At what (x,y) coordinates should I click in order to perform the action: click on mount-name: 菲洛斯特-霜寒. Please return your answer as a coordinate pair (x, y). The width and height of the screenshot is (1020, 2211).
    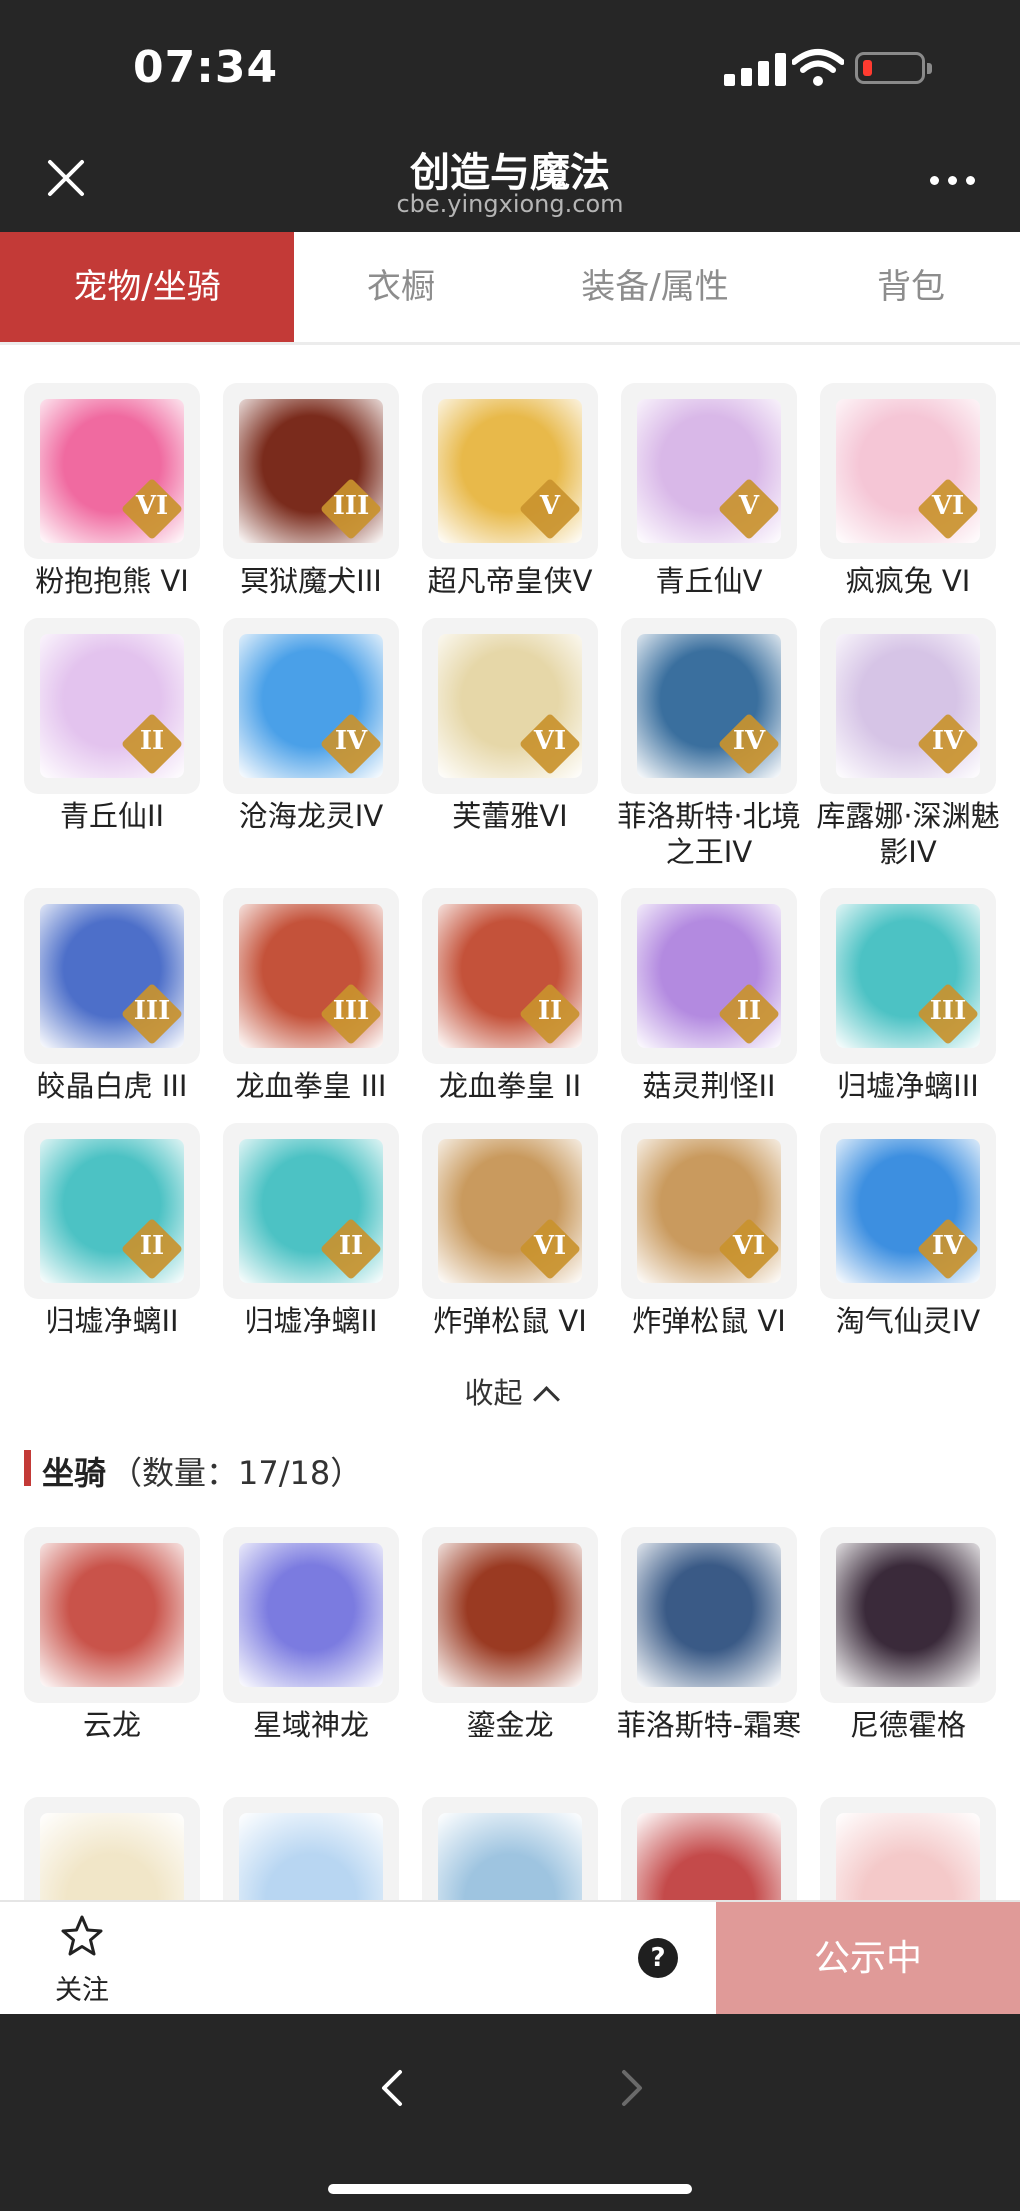
    Looking at the image, I should click on (709, 1725).